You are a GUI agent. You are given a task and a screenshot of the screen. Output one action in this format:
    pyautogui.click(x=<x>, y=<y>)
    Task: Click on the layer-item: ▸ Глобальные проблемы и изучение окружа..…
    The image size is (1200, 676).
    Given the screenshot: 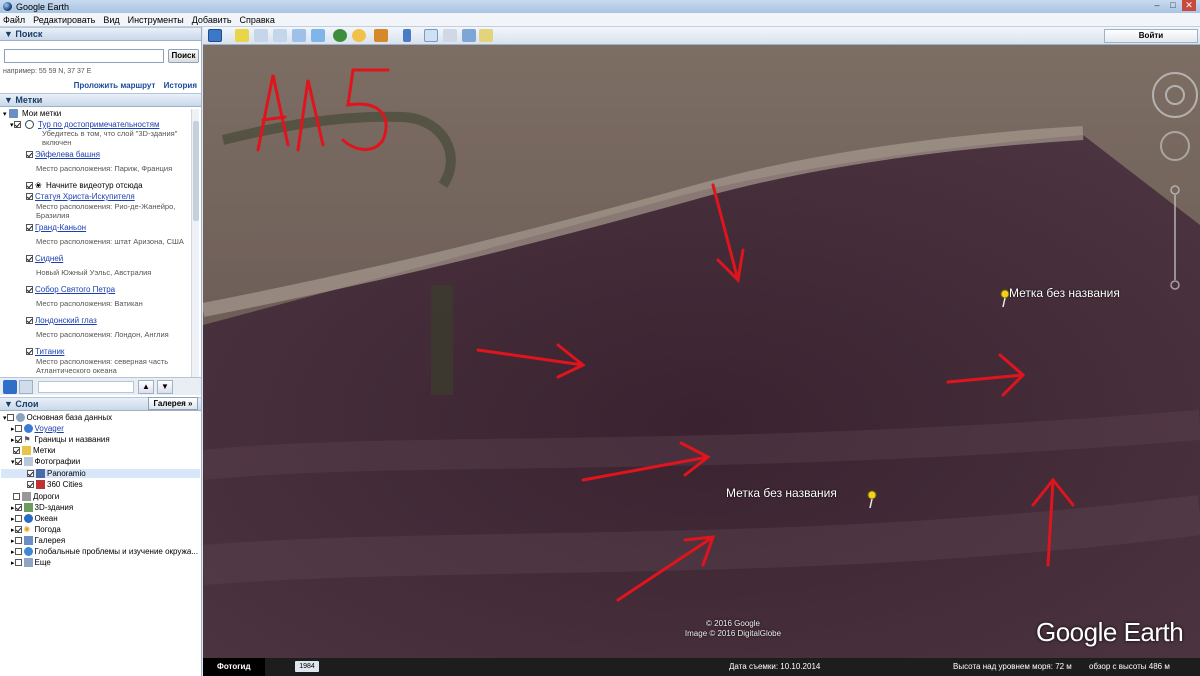 What is the action you would take?
    pyautogui.click(x=104, y=552)
    